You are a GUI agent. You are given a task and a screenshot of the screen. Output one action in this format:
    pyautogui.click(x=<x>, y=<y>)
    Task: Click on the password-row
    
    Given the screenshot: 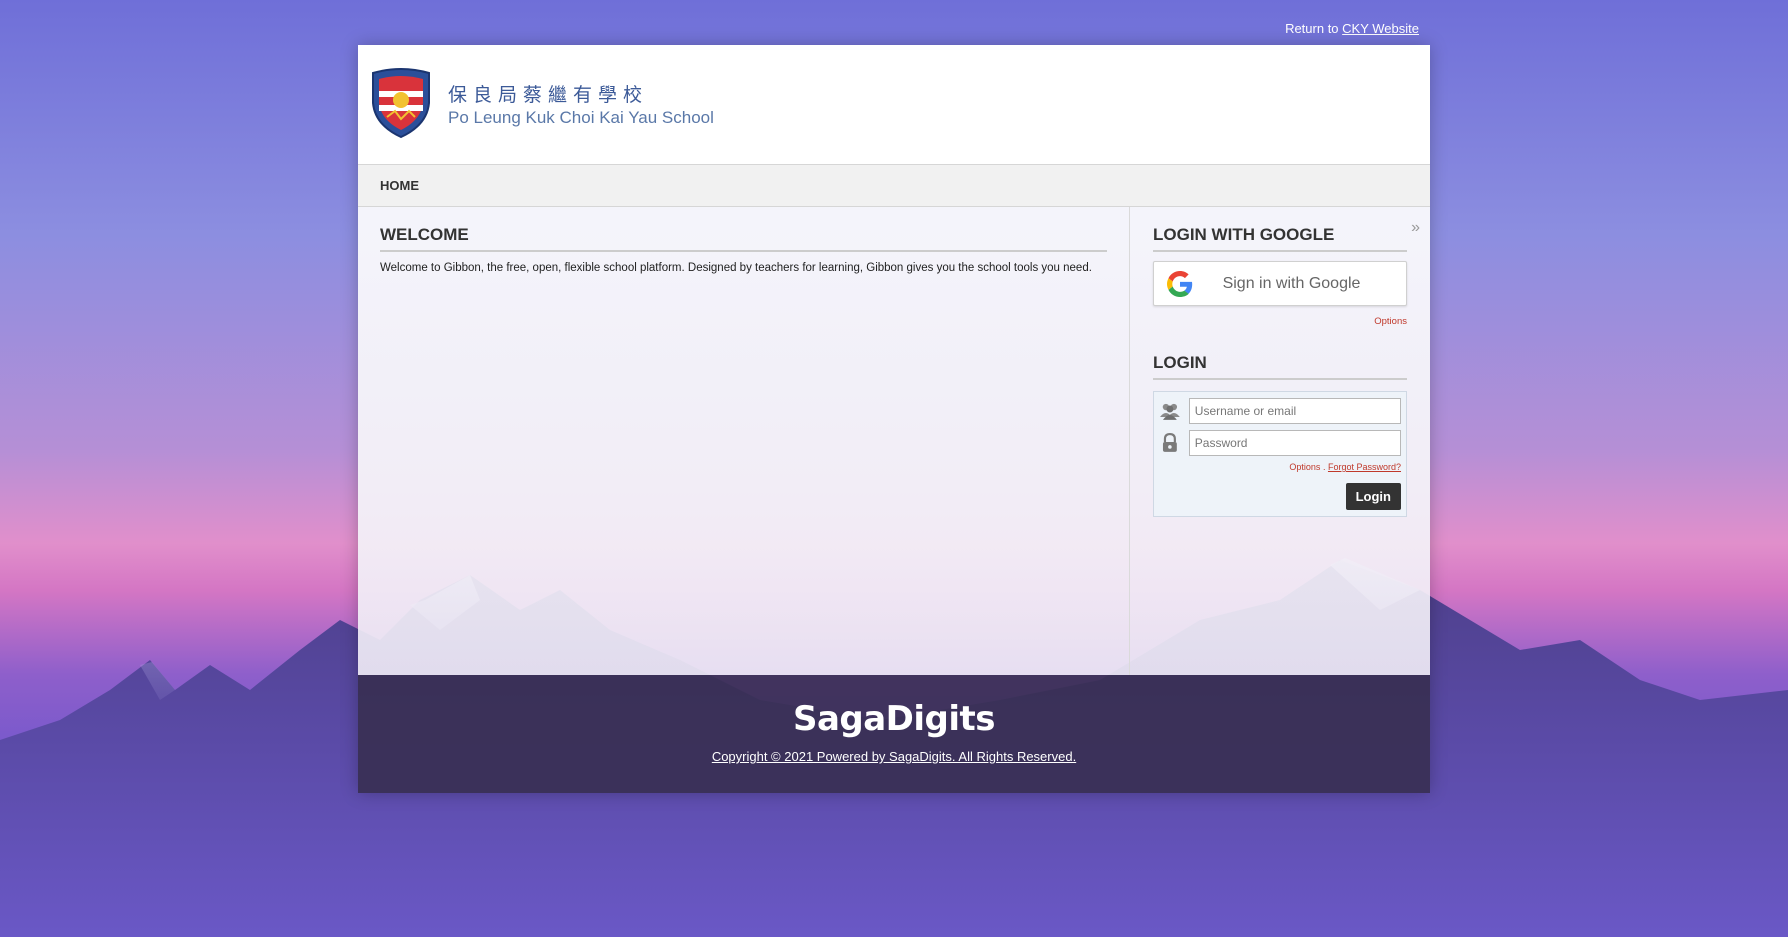 What is the action you would take?
    pyautogui.click(x=1280, y=443)
    